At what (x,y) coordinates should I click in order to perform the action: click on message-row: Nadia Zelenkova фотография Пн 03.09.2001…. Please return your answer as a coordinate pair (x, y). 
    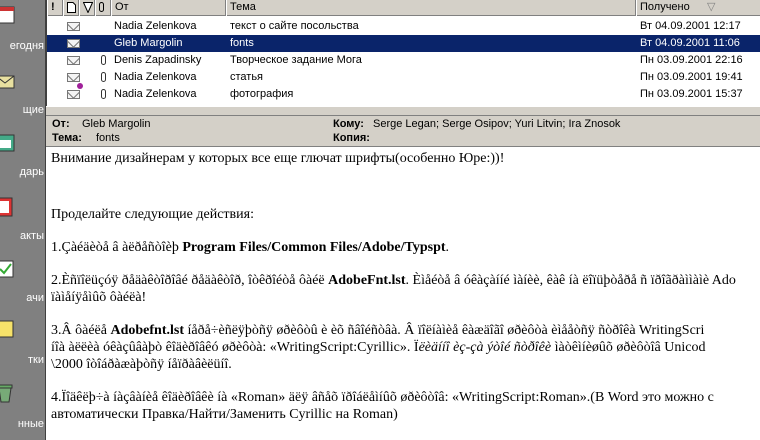
    Looking at the image, I should click on (403, 94).